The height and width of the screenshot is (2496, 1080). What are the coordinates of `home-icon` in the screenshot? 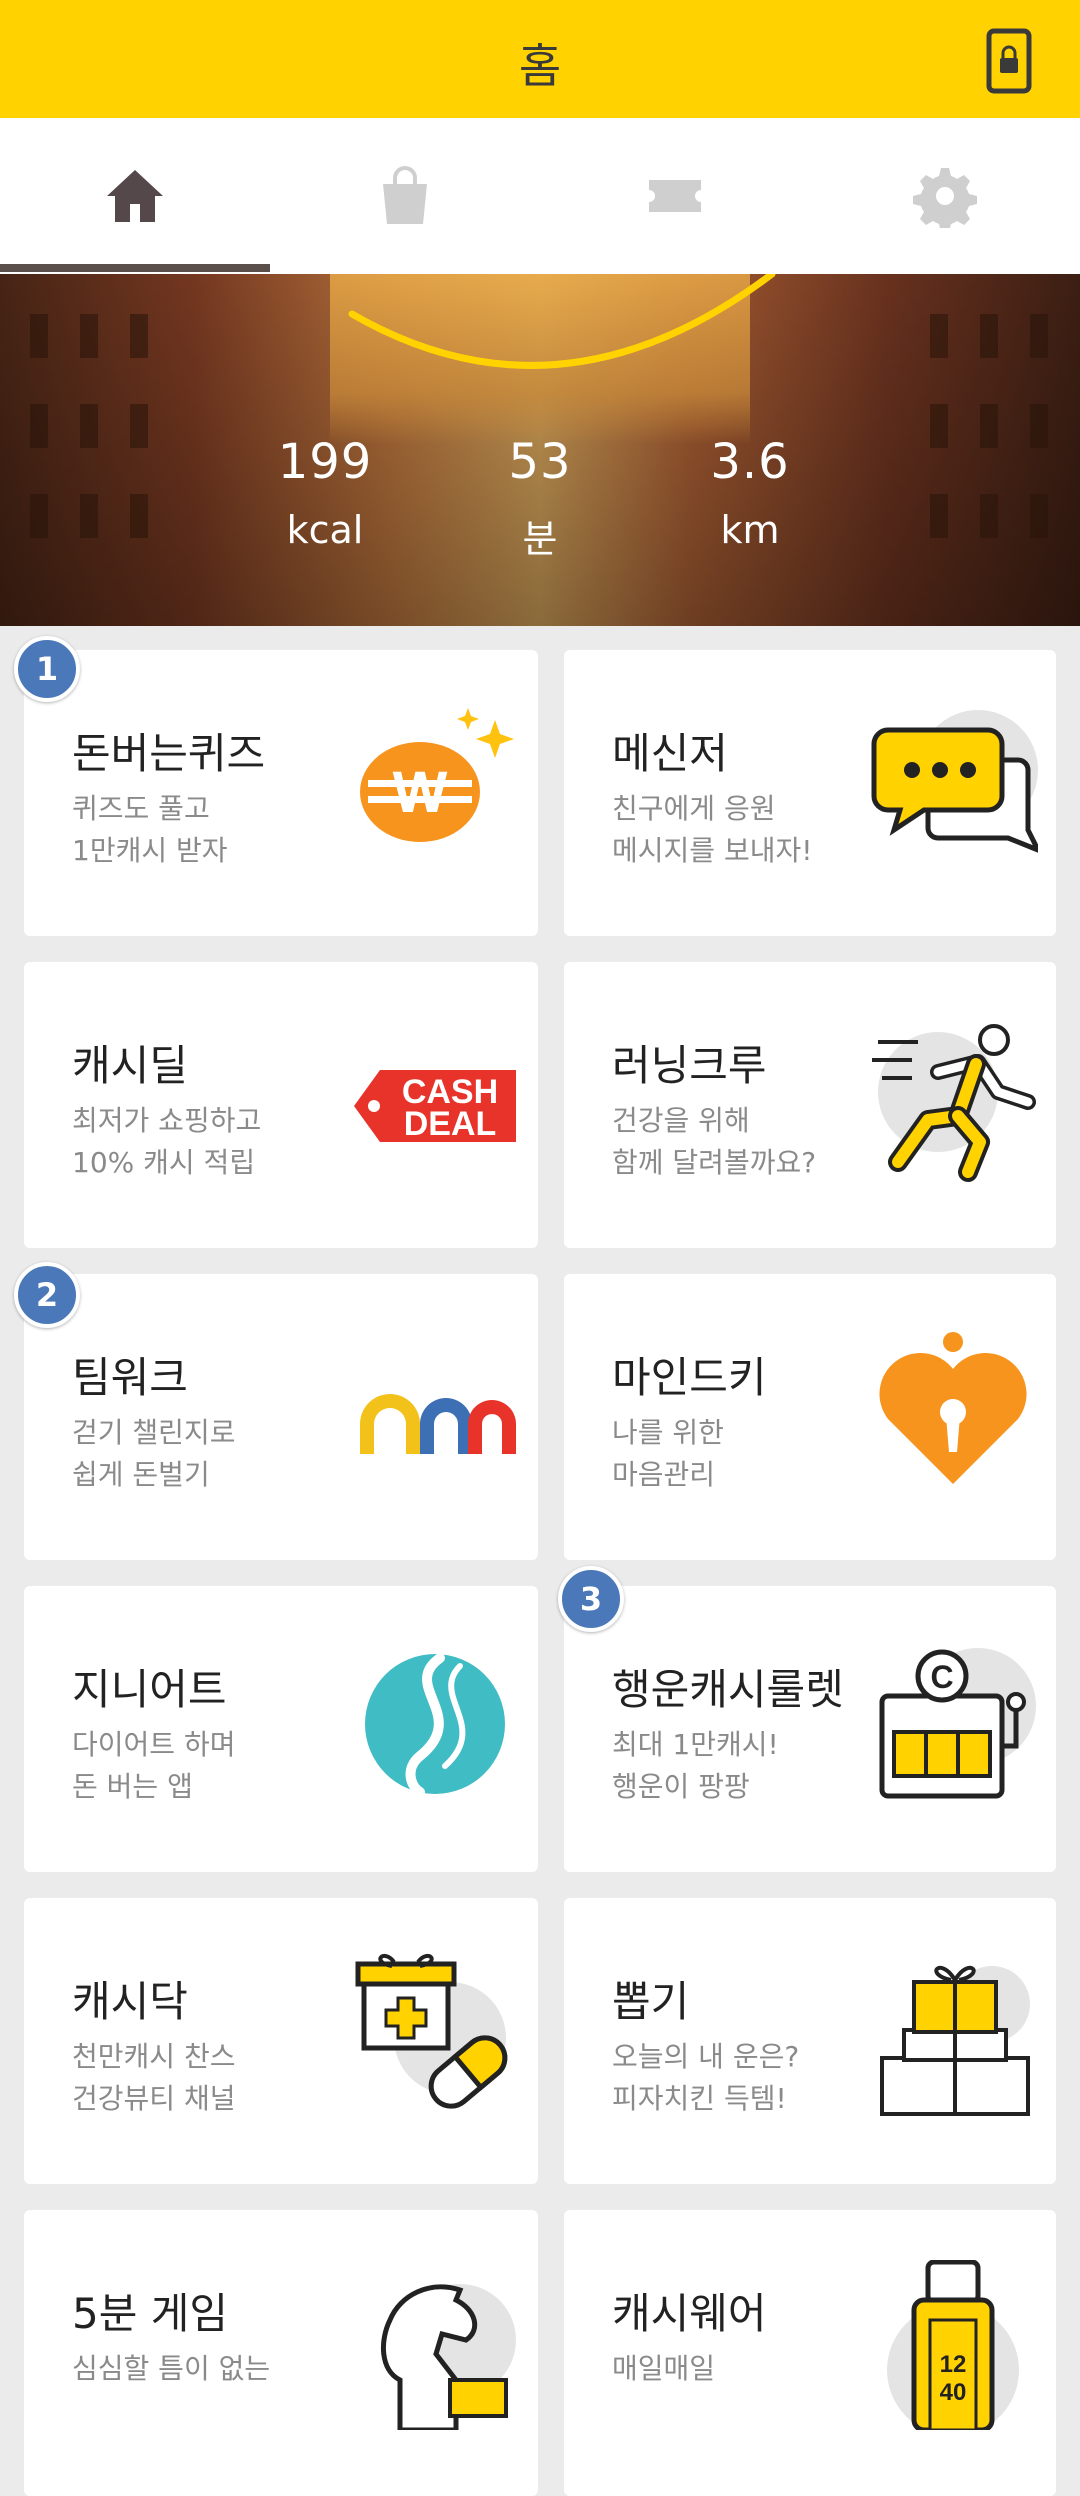 It's located at (135, 196).